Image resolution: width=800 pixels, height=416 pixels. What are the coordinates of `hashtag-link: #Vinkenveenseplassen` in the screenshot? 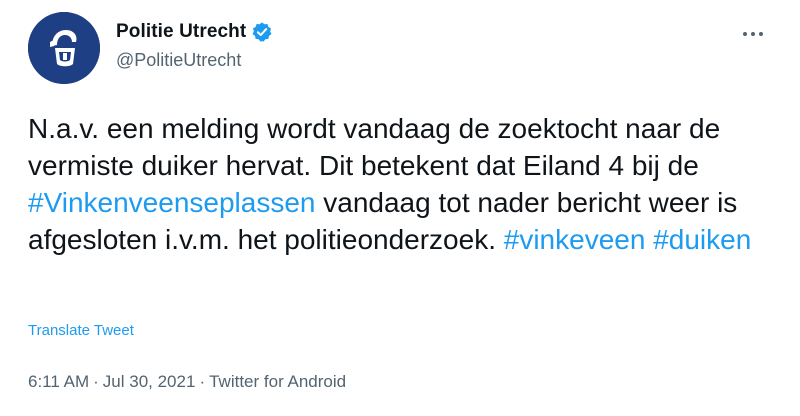 It's located at (171, 202).